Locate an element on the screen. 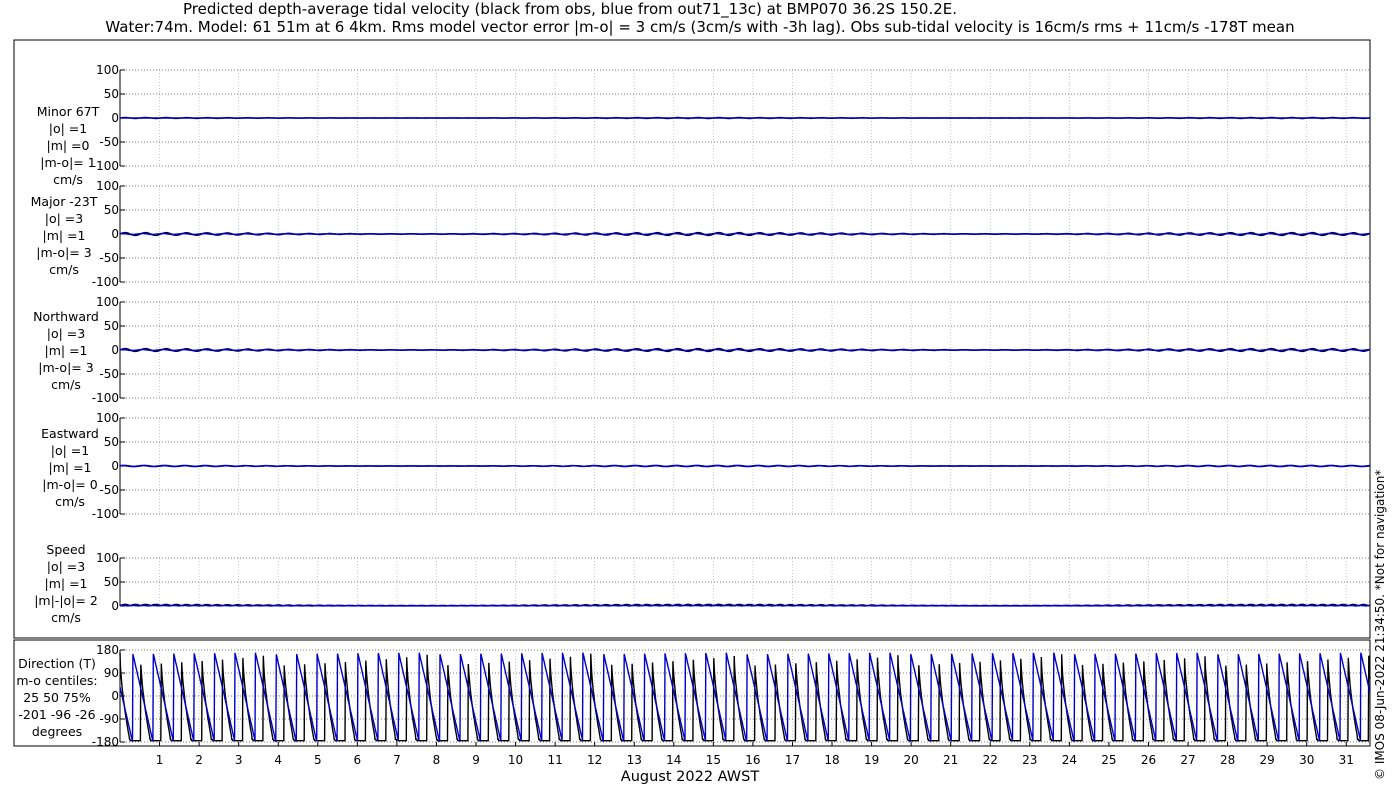 Image resolution: width=1400 pixels, height=800 pixels. panel-label-line: degrees is located at coordinates (57, 731).